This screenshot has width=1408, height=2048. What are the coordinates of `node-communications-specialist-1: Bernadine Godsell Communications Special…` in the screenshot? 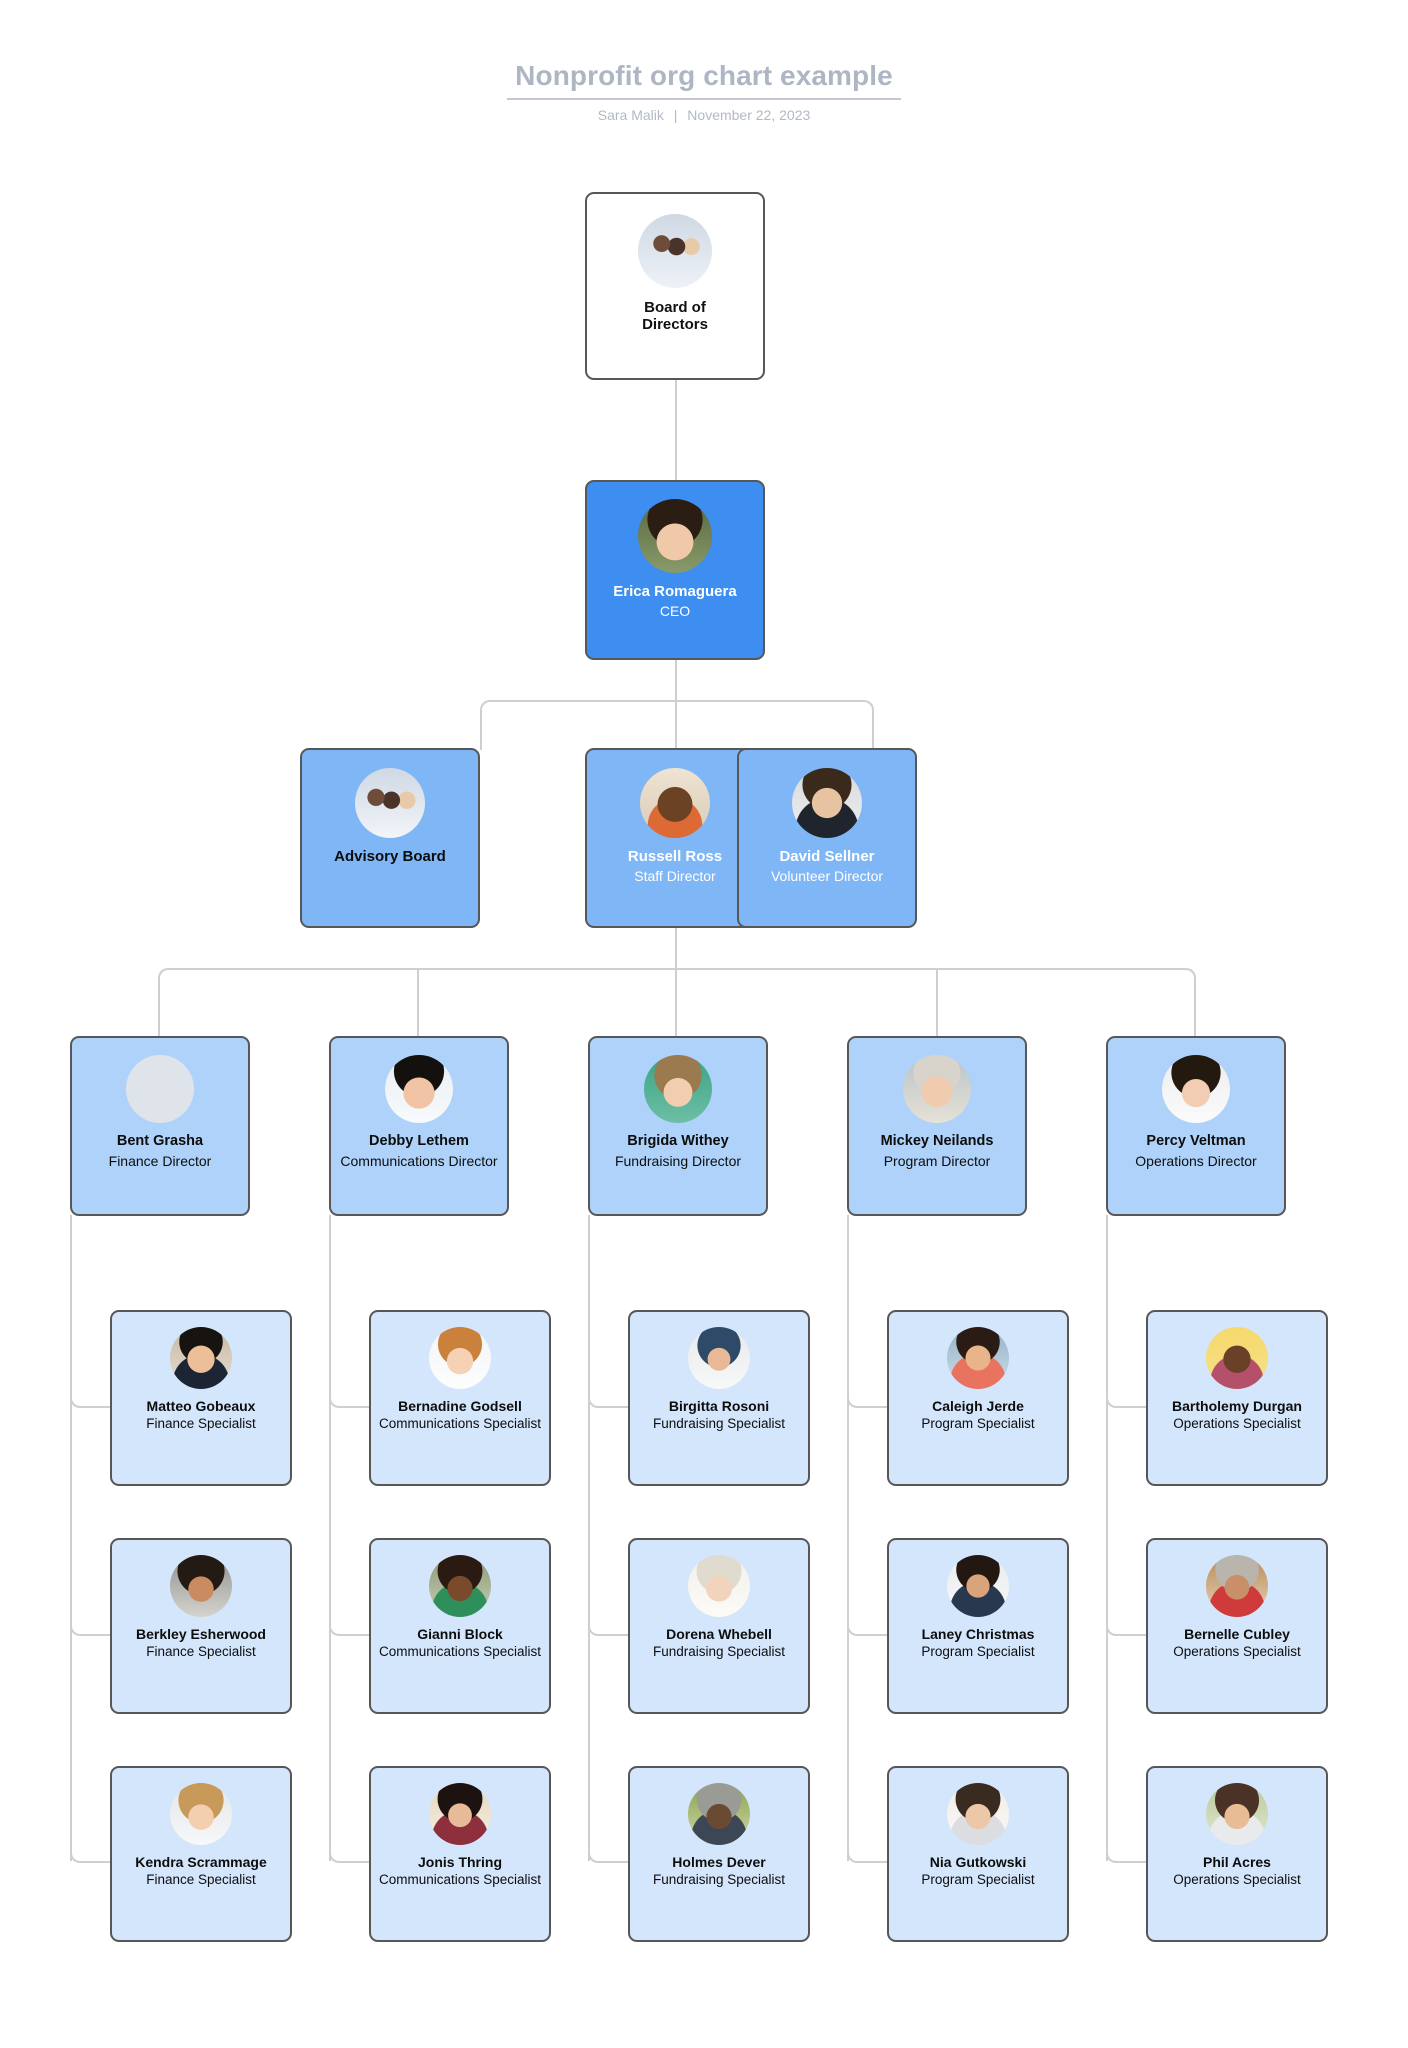 It's located at (460, 1398).